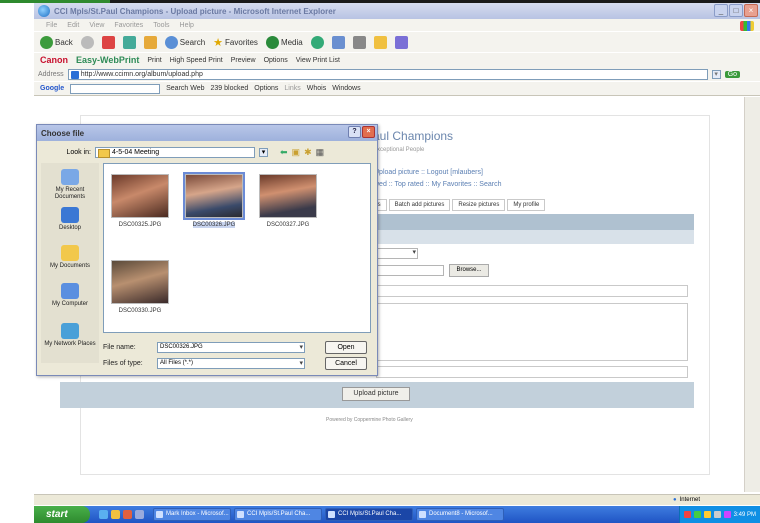 This screenshot has width=760, height=523. Describe the element at coordinates (380, 42) in the screenshot. I see `folder-icon` at that location.